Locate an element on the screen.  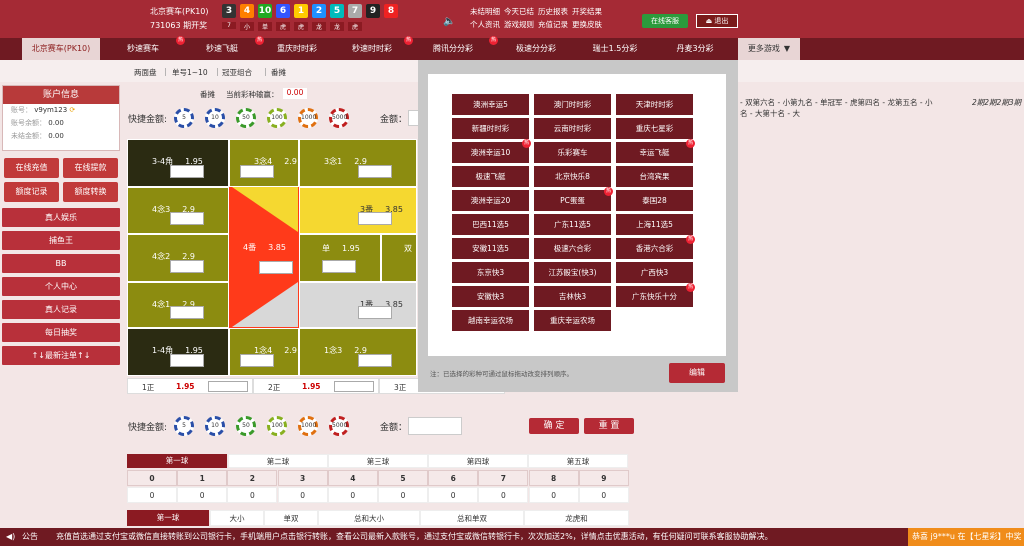
stats-tab-2: 总和大小 is located at coordinates (369, 518).